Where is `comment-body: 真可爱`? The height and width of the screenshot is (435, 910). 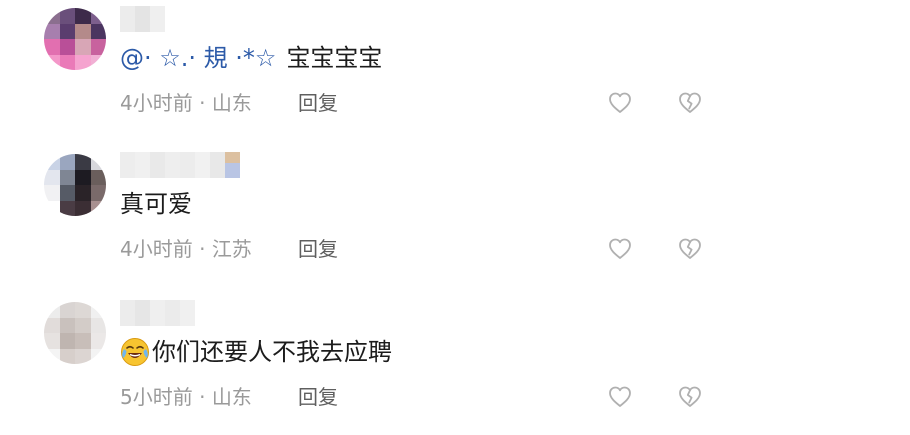
comment-body: 真可爱 is located at coordinates (156, 204).